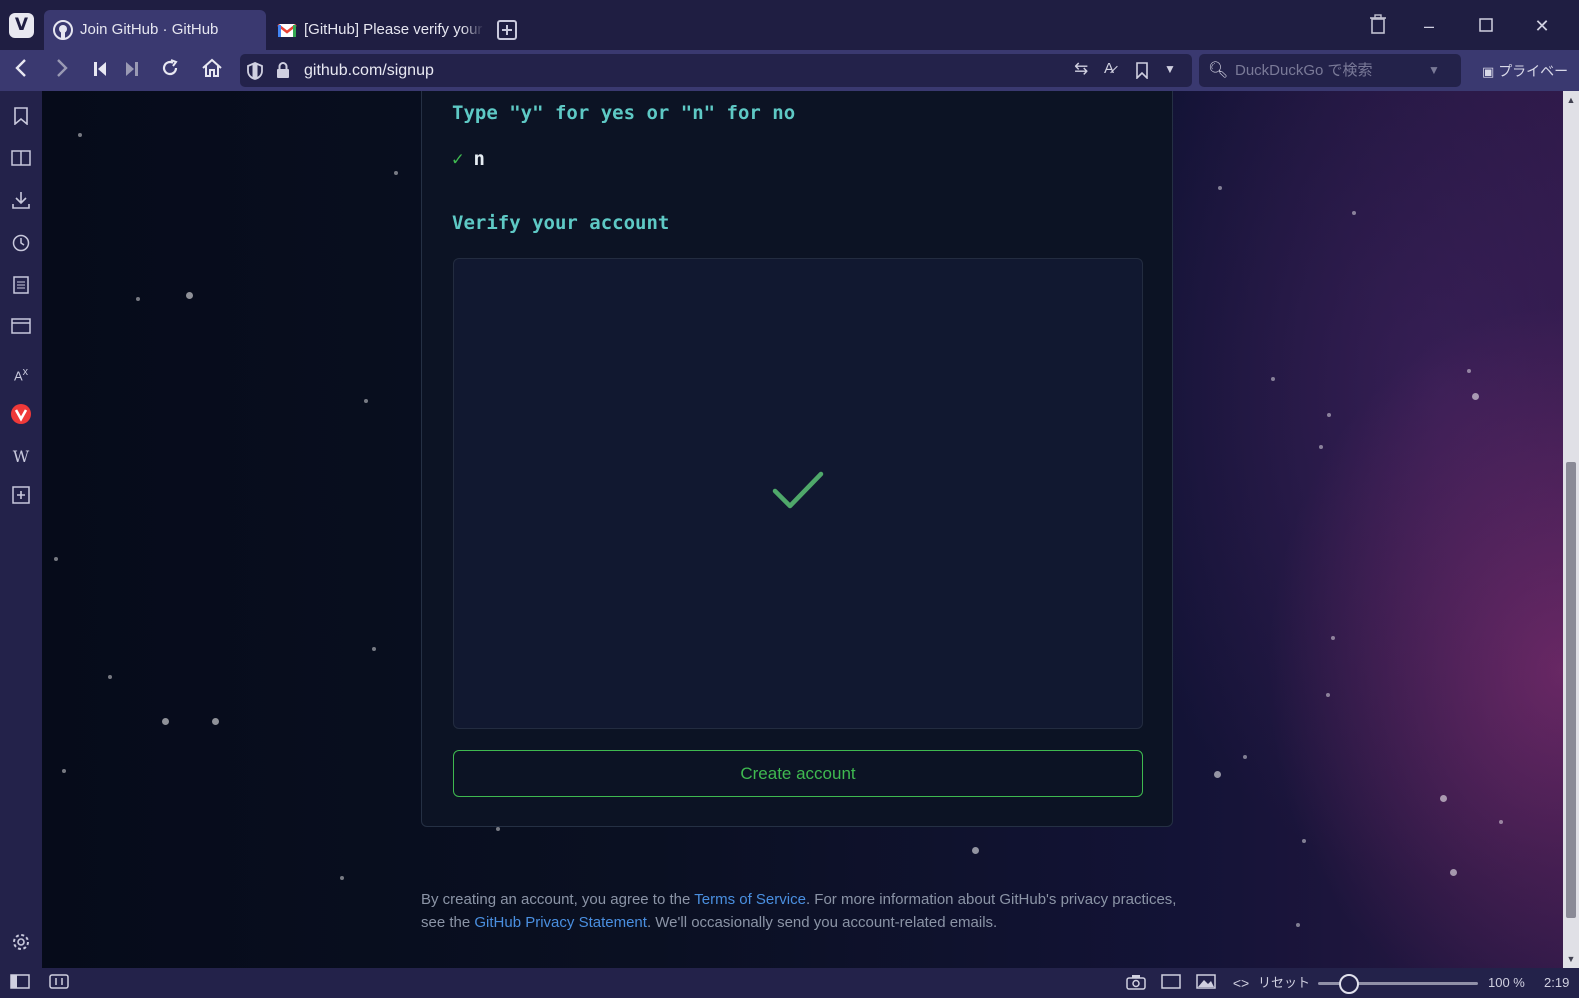 Image resolution: width=1579 pixels, height=998 pixels. Describe the element at coordinates (1429, 26) in the screenshot. I see `minimize-icon: –` at that location.